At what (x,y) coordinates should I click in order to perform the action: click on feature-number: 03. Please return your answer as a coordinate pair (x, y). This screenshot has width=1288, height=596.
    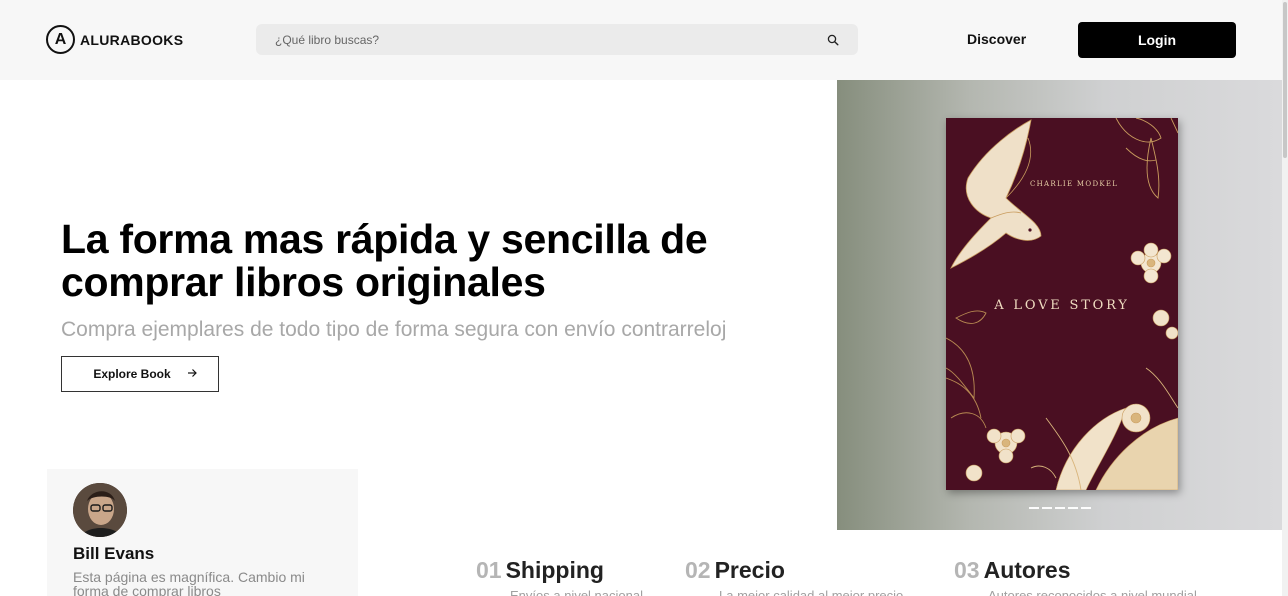
    Looking at the image, I should click on (967, 570).